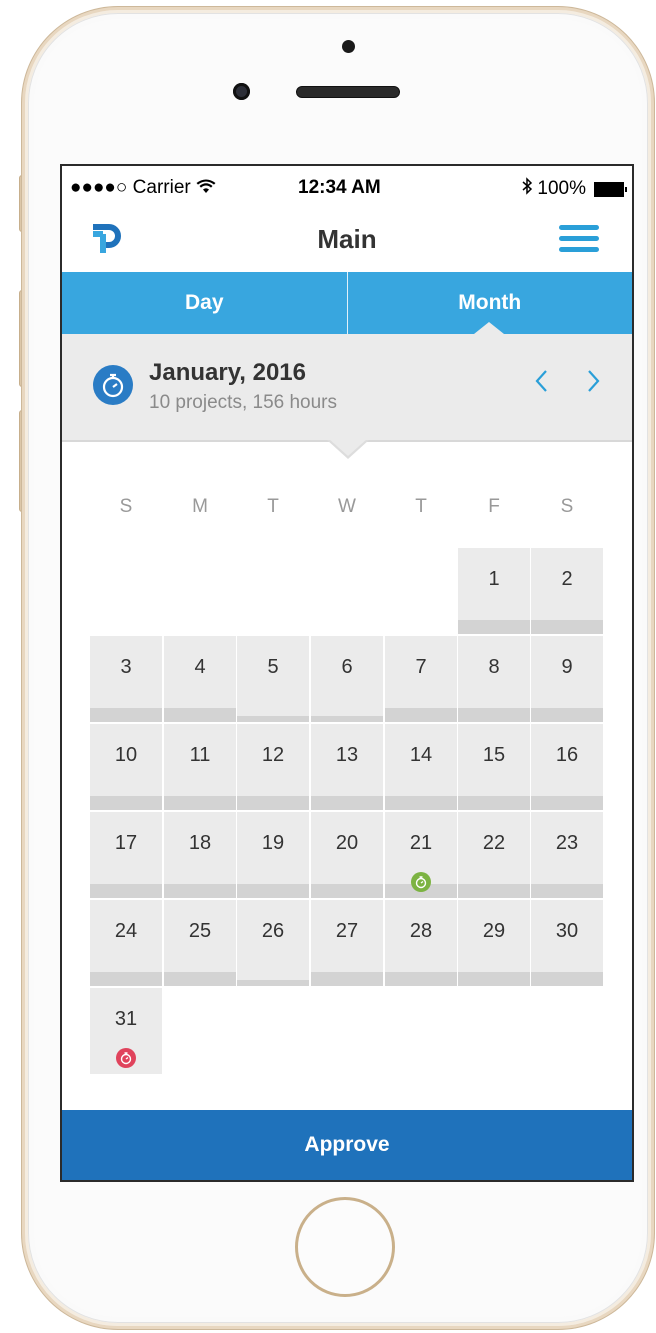  Describe the element at coordinates (200, 767) in the screenshot. I see `calendar-day-11: 11` at that location.